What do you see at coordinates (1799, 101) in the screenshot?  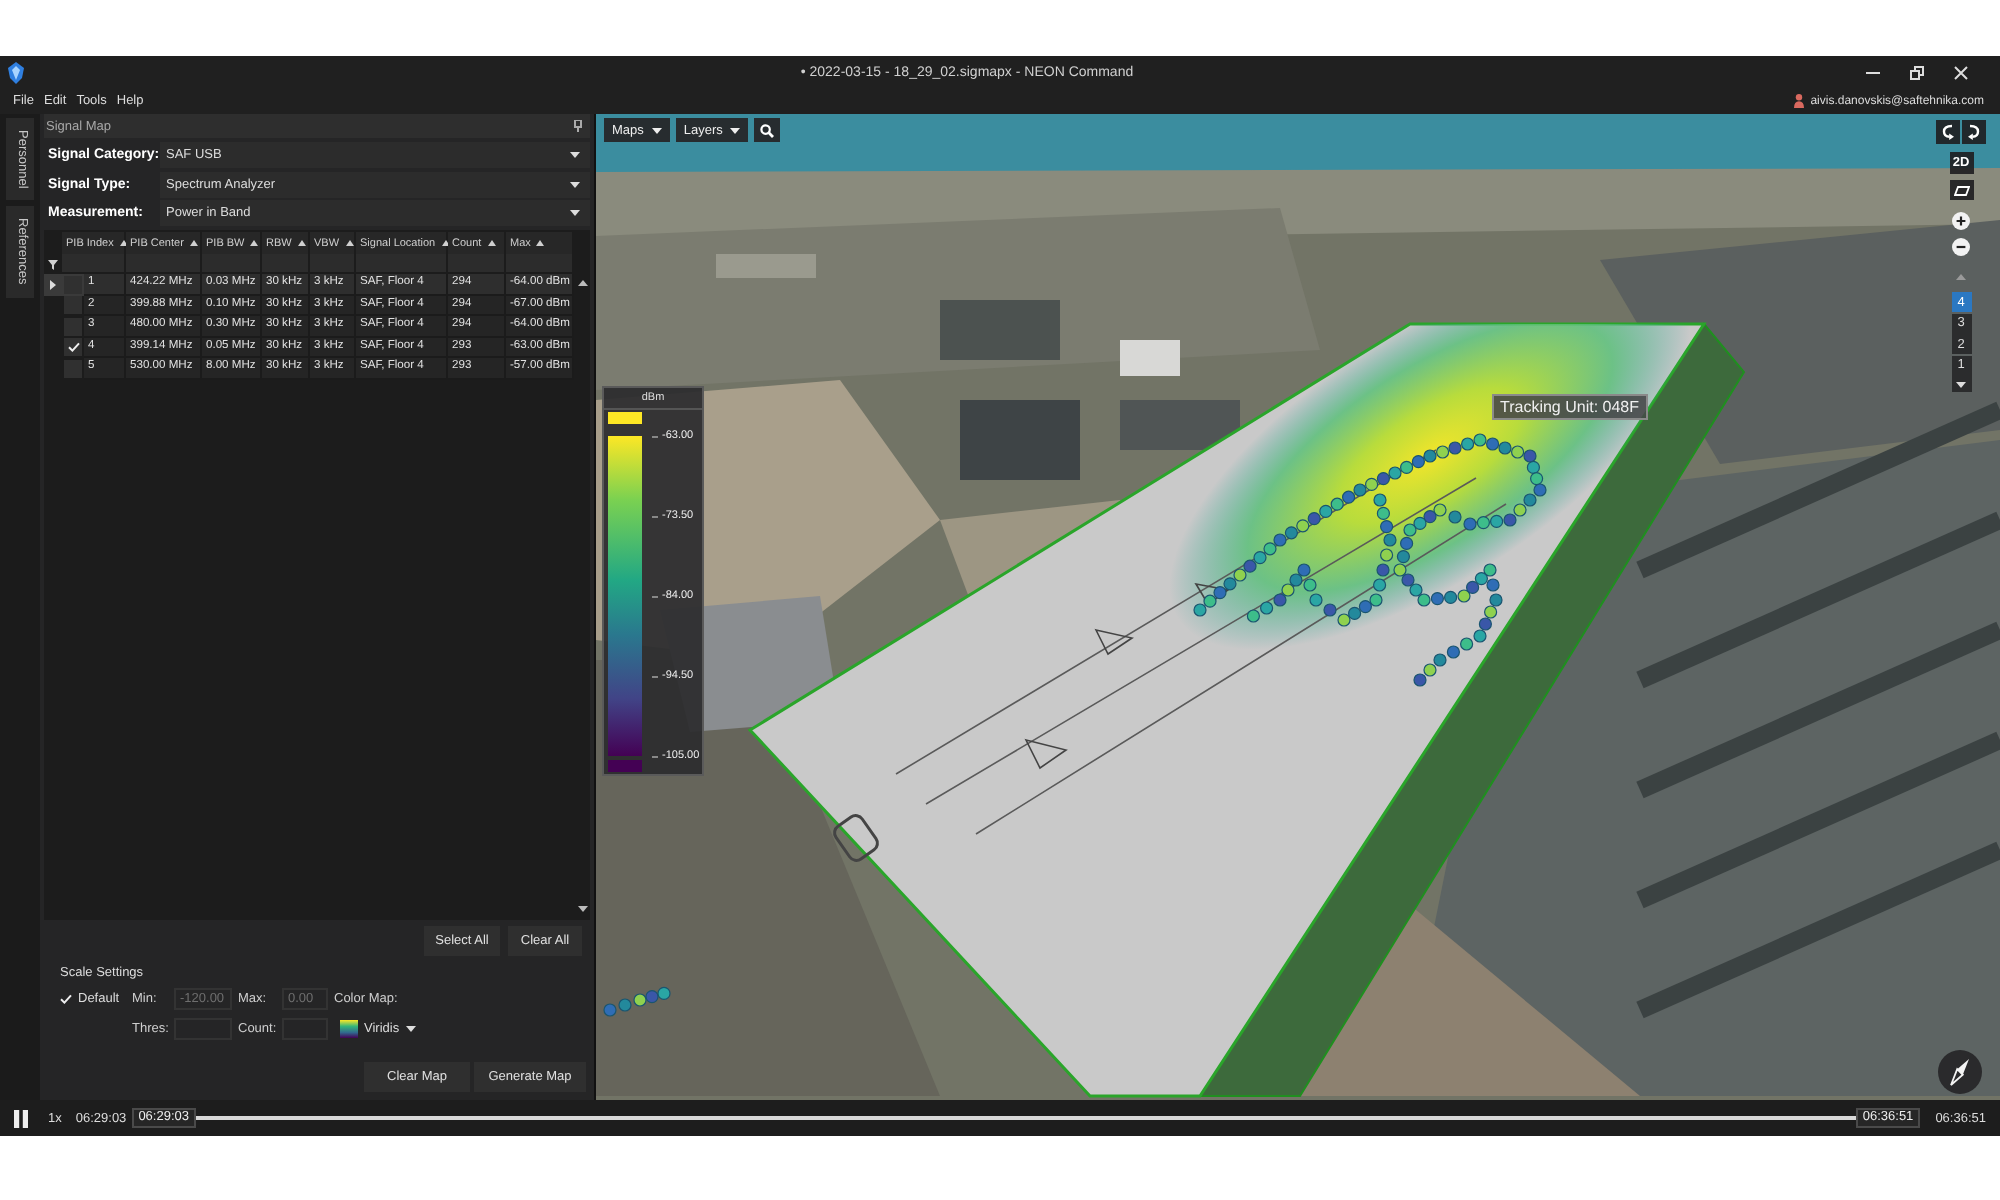 I see `user-icon` at bounding box center [1799, 101].